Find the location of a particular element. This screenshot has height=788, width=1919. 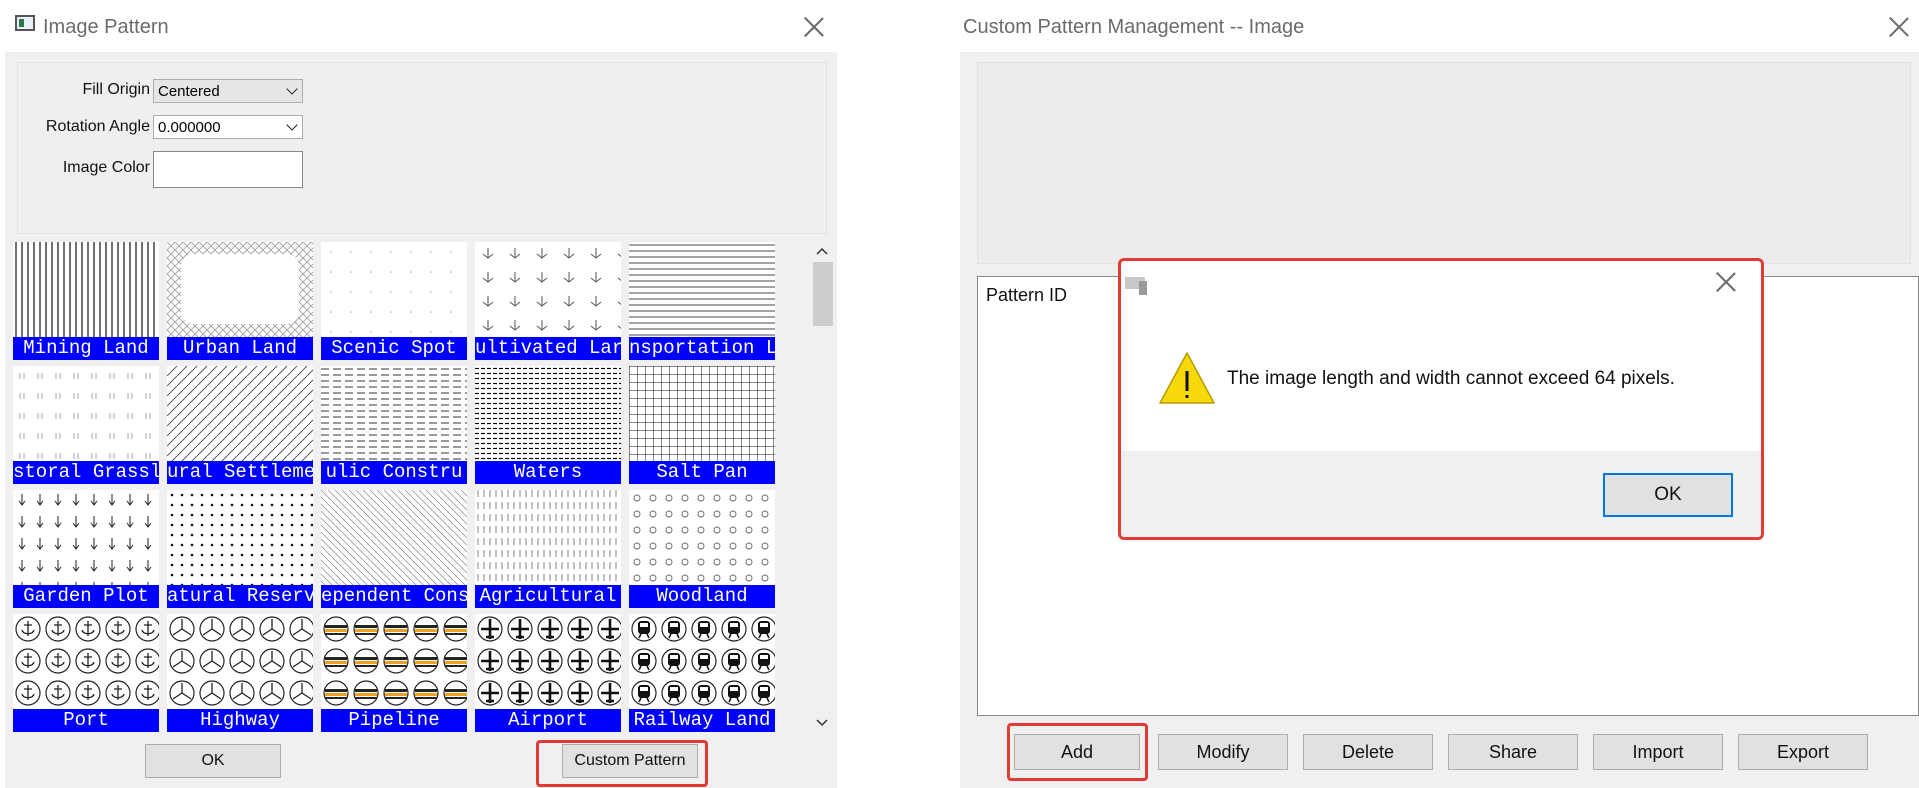

dialog-close-icon is located at coordinates (1726, 282).